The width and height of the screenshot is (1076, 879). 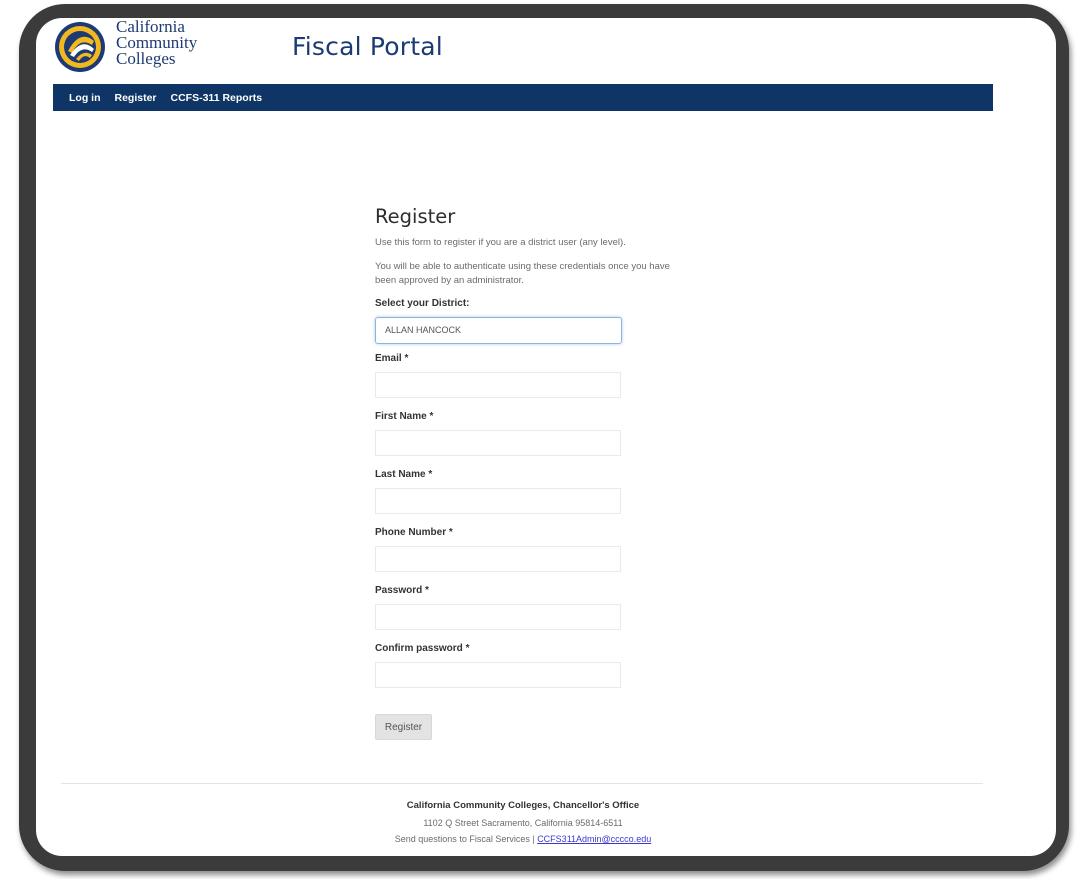 What do you see at coordinates (402, 590) in the screenshot?
I see `password-label: Password *` at bounding box center [402, 590].